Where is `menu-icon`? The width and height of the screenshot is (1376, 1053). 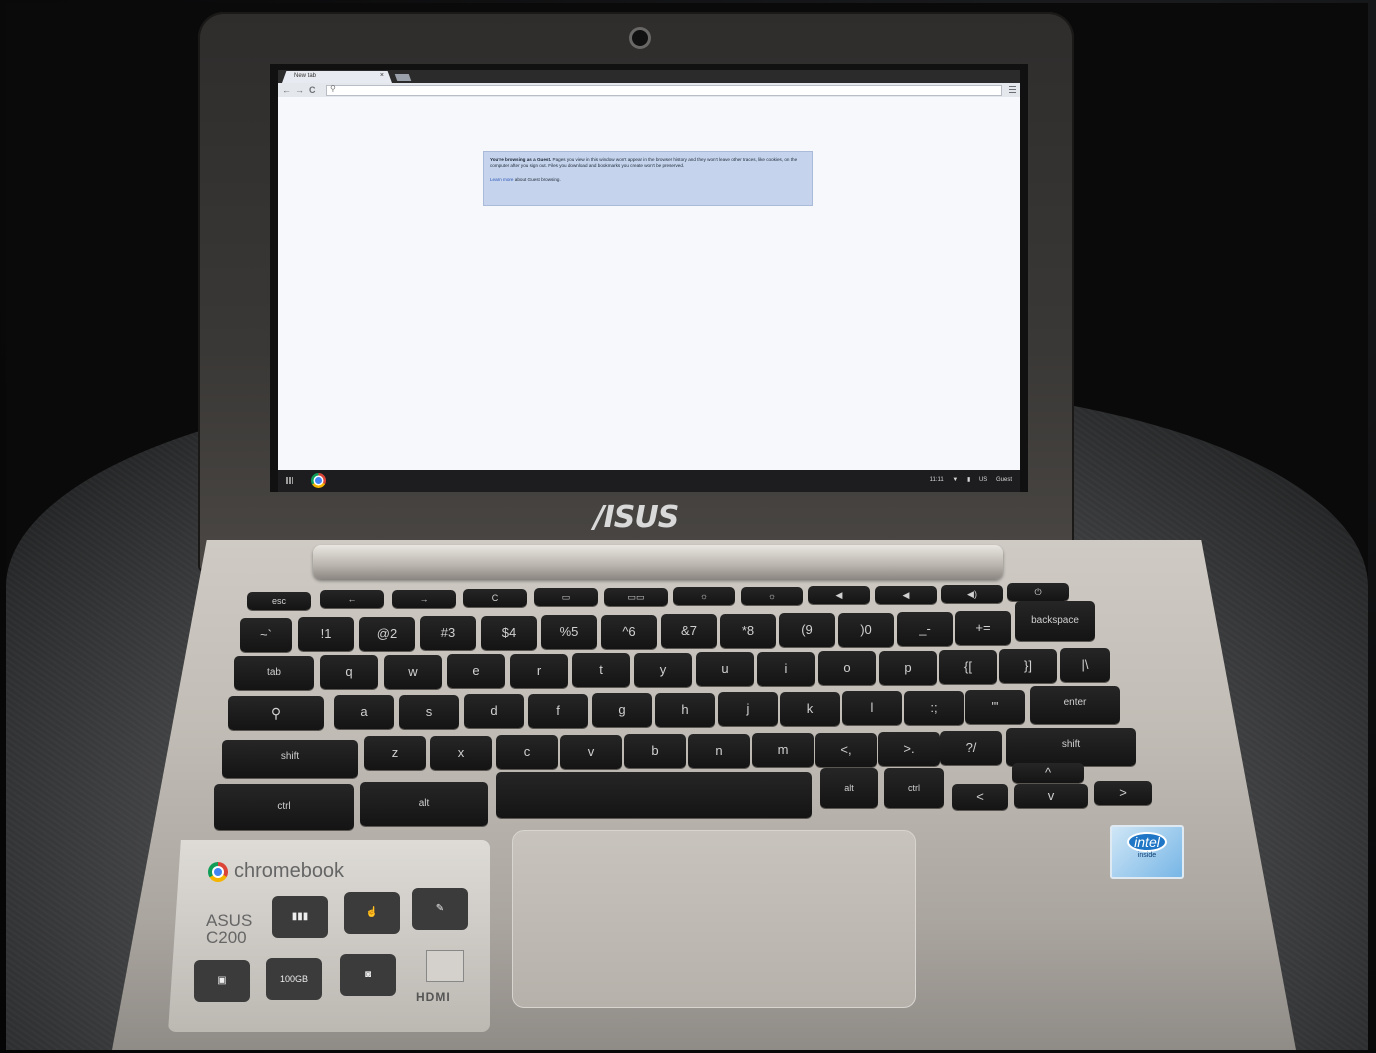
menu-icon is located at coordinates (1012, 89).